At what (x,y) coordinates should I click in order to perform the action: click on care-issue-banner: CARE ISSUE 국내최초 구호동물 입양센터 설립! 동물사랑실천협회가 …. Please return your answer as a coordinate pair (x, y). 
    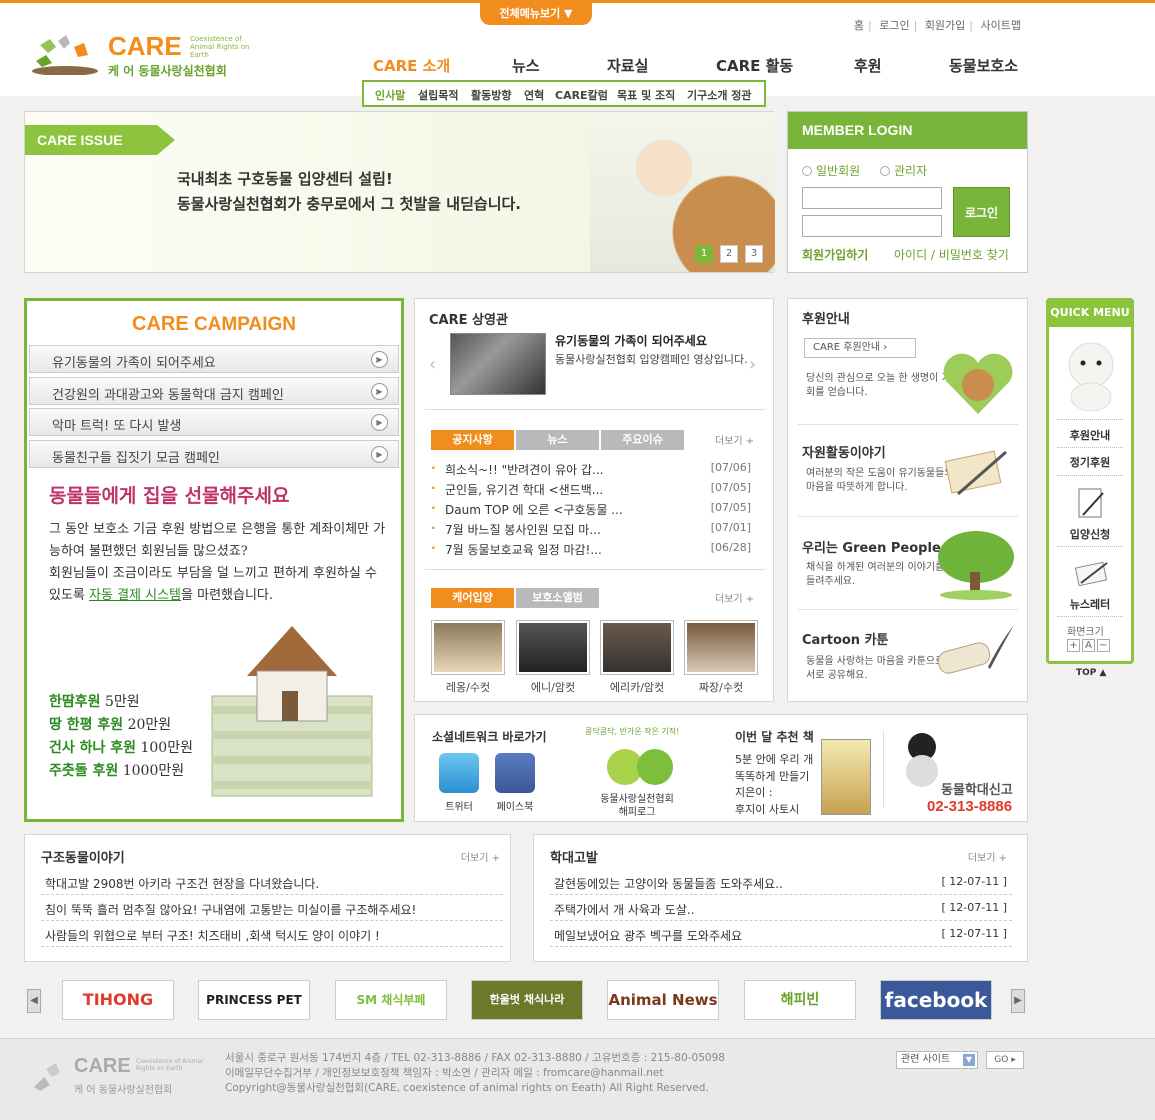
    Looking at the image, I should click on (399, 192).